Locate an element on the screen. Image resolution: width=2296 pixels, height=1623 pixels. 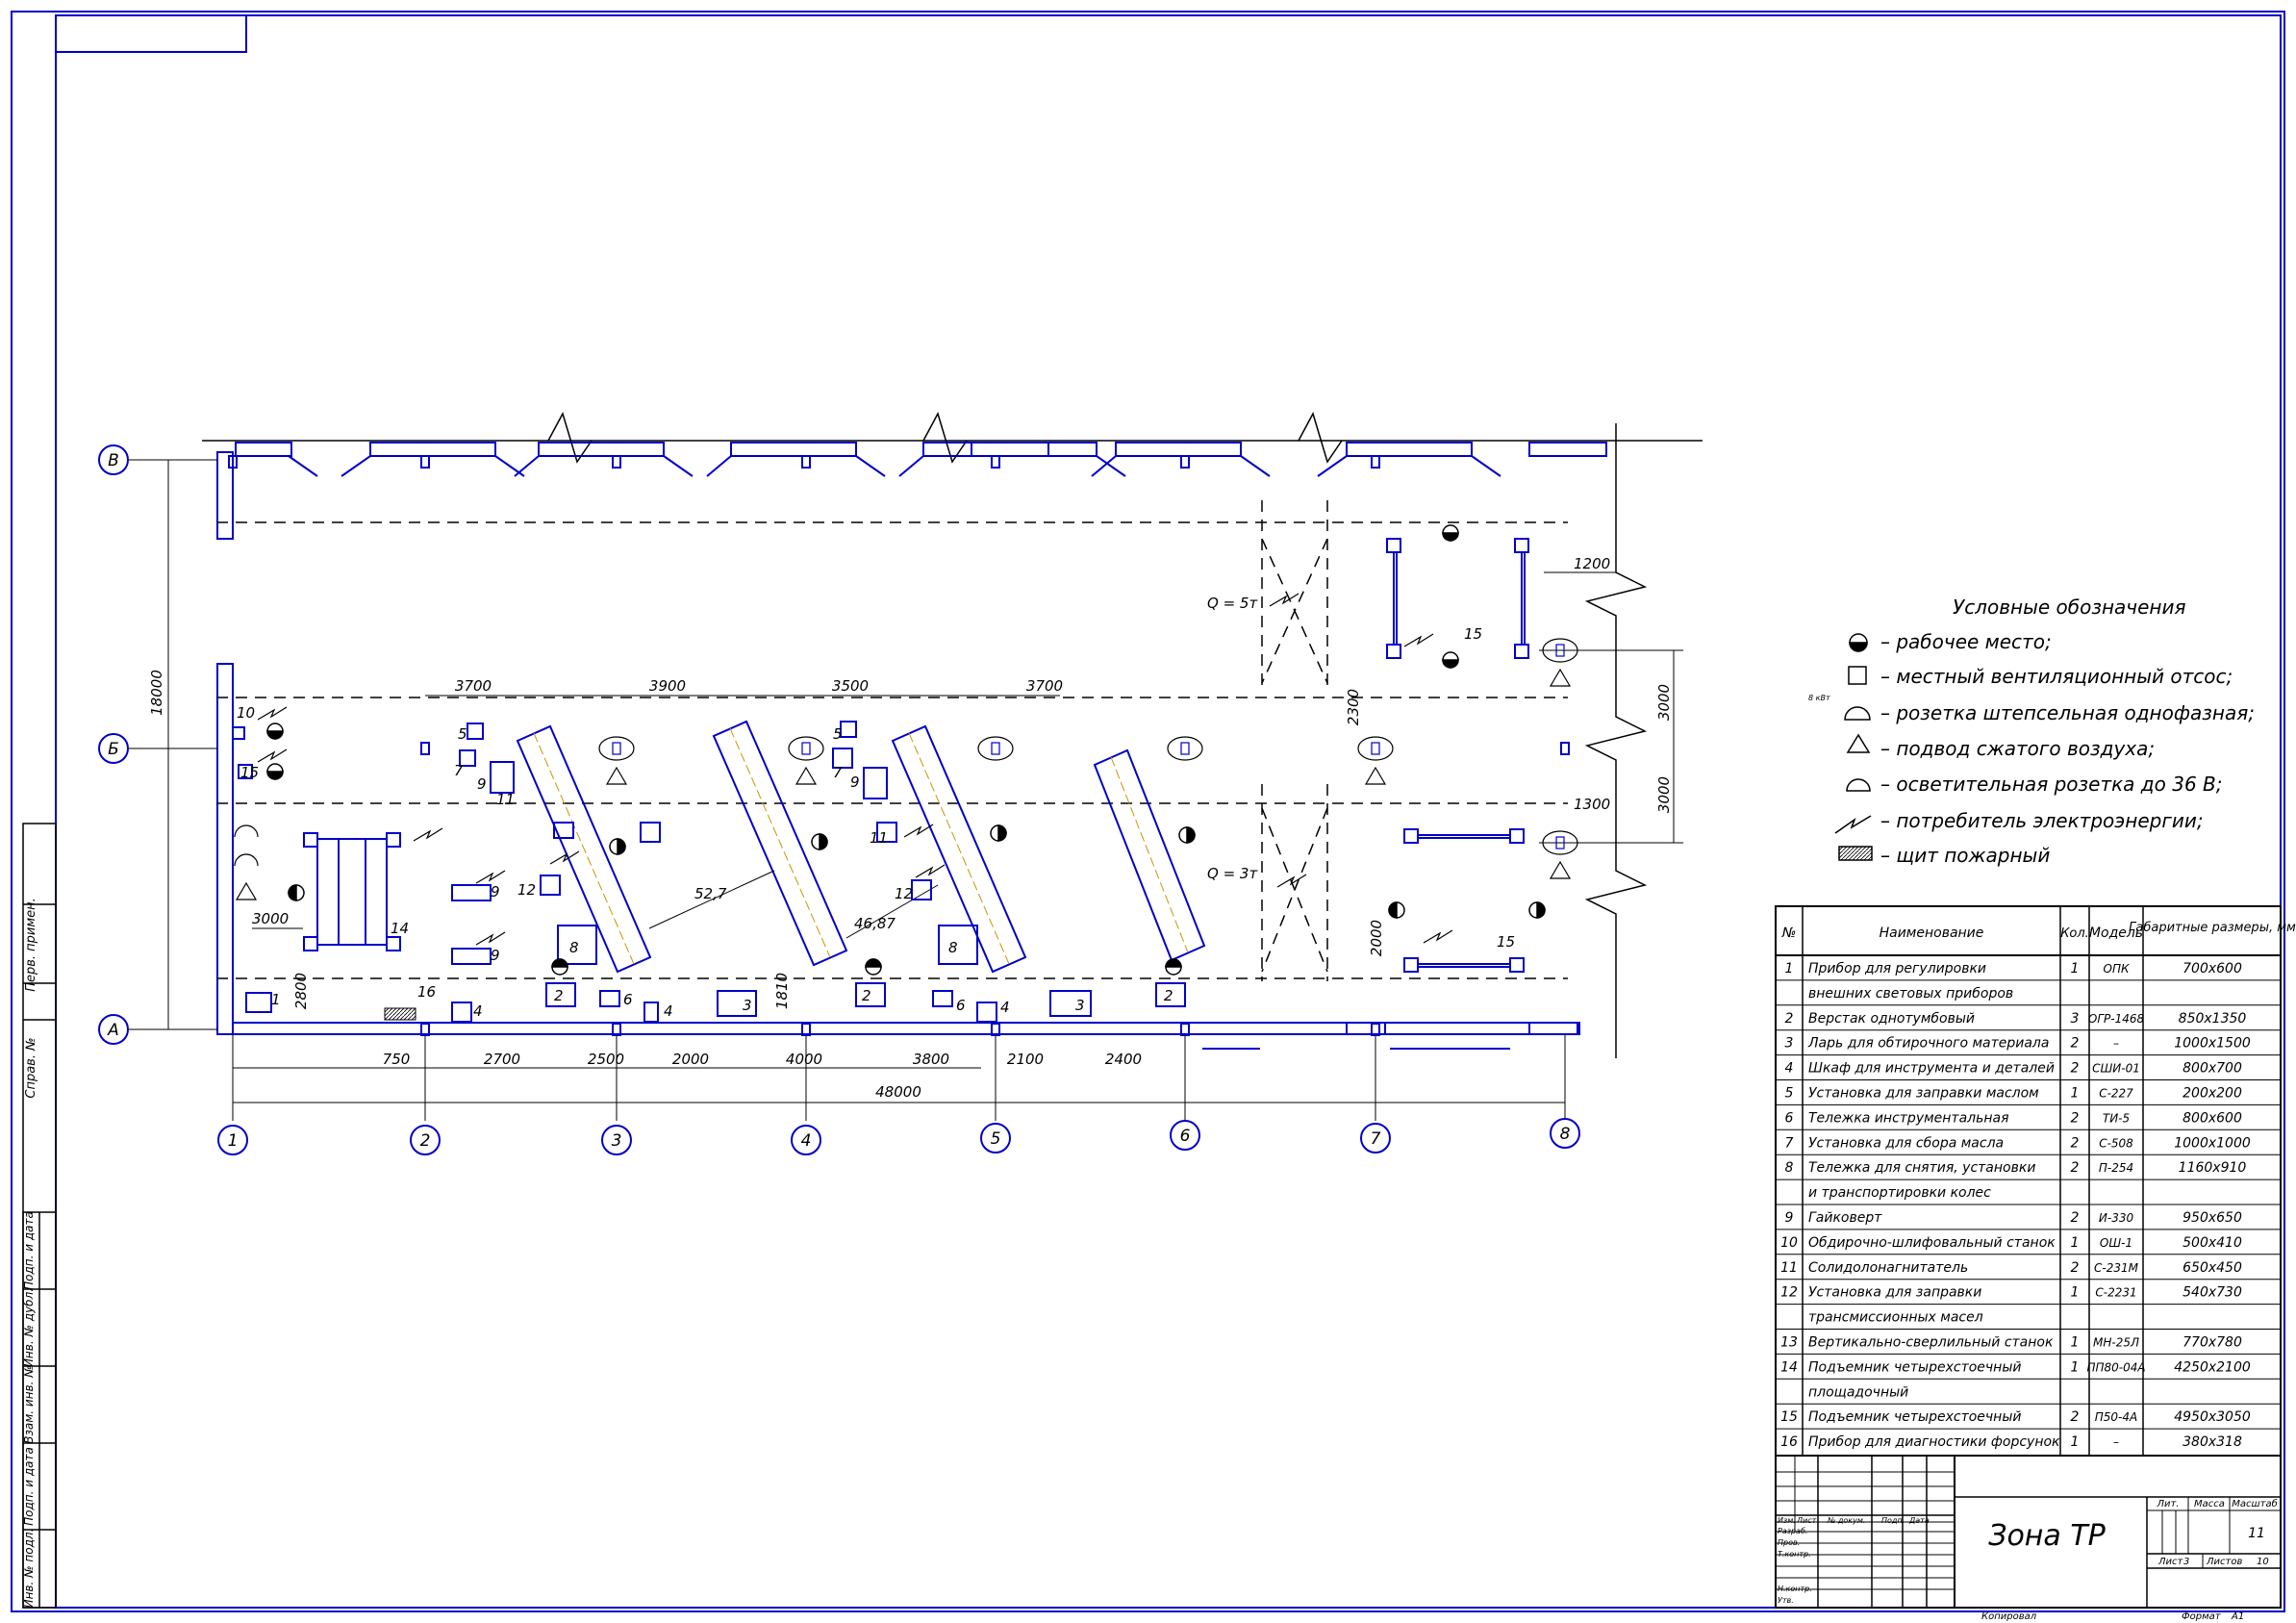
dim-top: 3900 is located at coordinates (667, 686).